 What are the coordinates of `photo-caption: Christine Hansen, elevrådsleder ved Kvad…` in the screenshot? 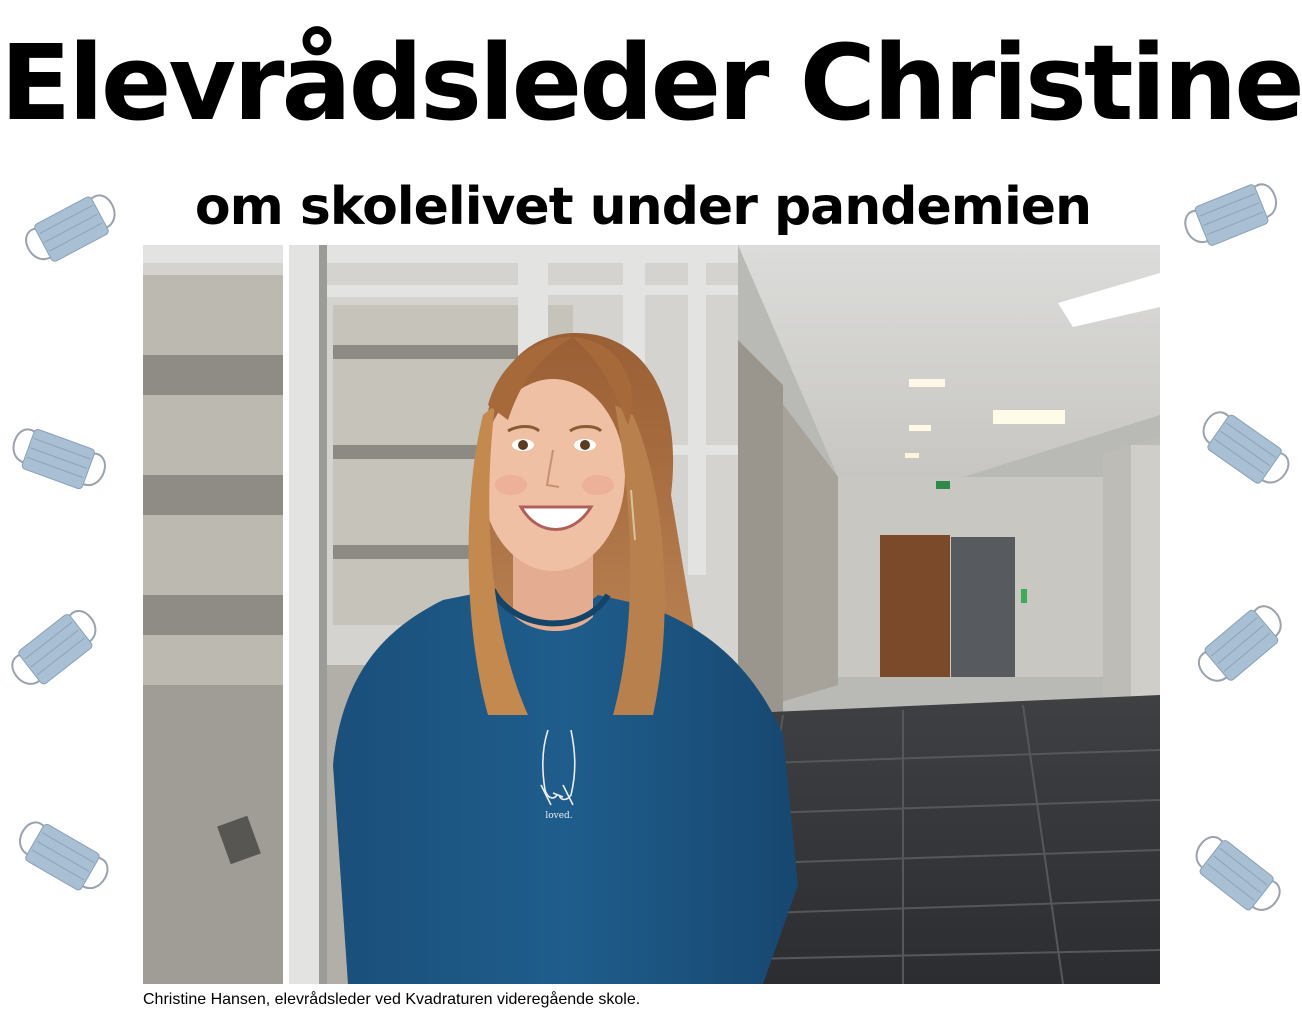 It's located at (392, 999).